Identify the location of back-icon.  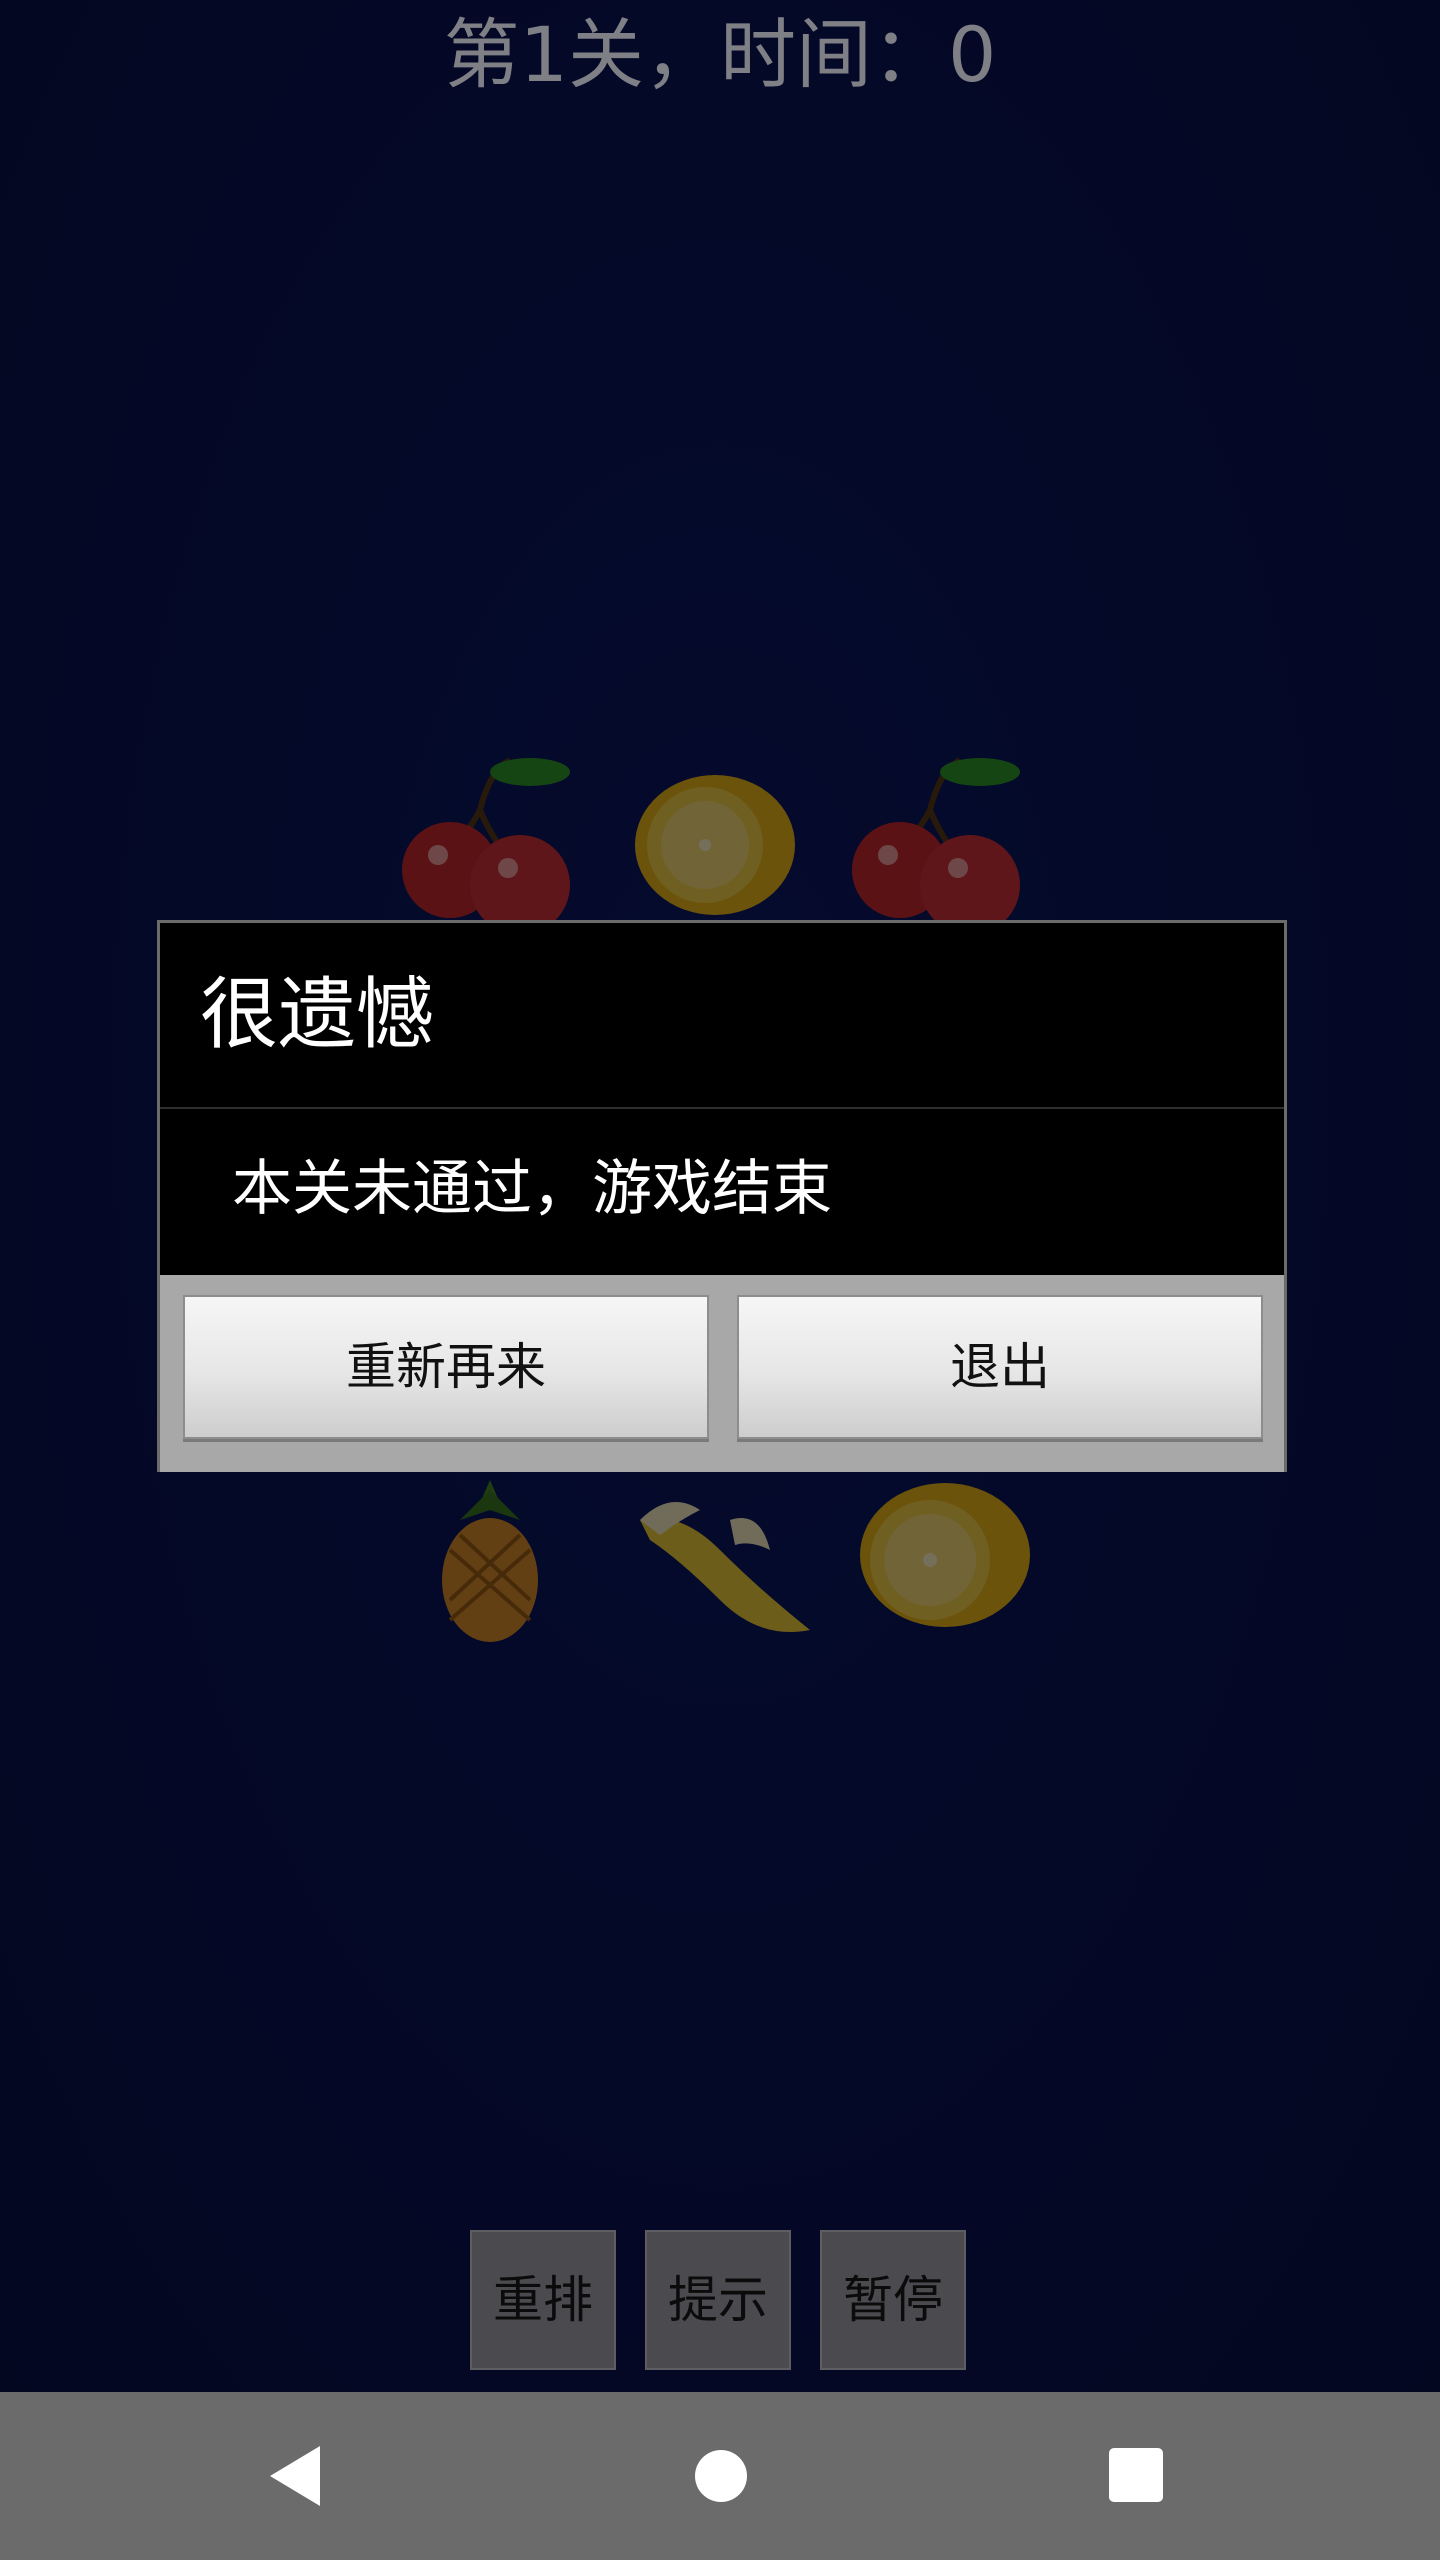
(295, 2476).